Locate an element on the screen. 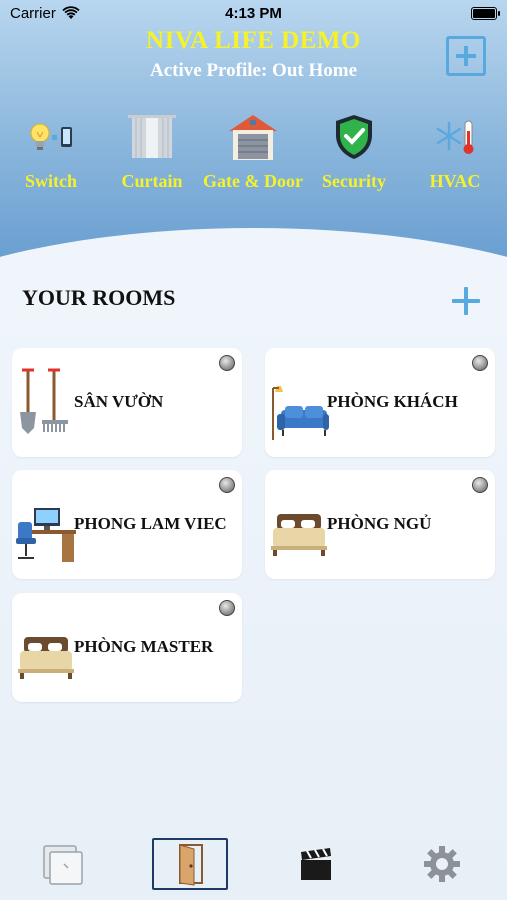 This screenshot has width=507, height=900. room-card-phong-ngu: PHÒNG NGỦ is located at coordinates (380, 524).